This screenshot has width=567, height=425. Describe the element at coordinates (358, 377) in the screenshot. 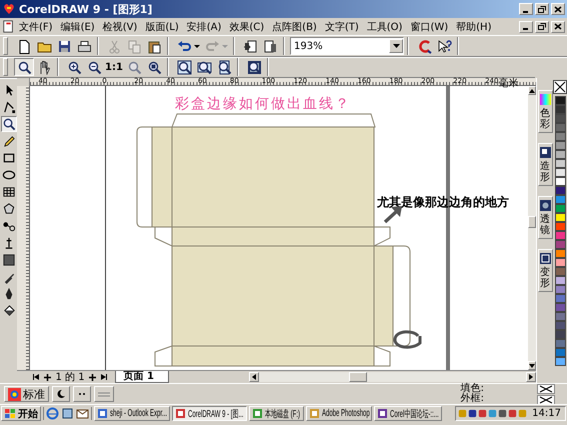

I see `scroll-thumb` at that location.